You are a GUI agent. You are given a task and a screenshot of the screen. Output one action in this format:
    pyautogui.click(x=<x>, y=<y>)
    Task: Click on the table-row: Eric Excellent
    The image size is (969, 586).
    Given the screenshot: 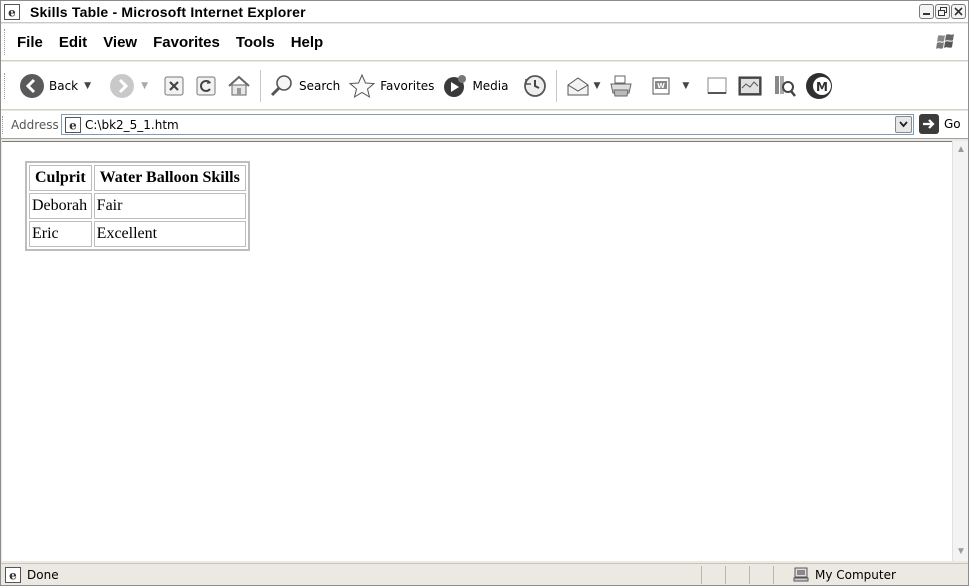 What is the action you would take?
    pyautogui.click(x=137, y=234)
    